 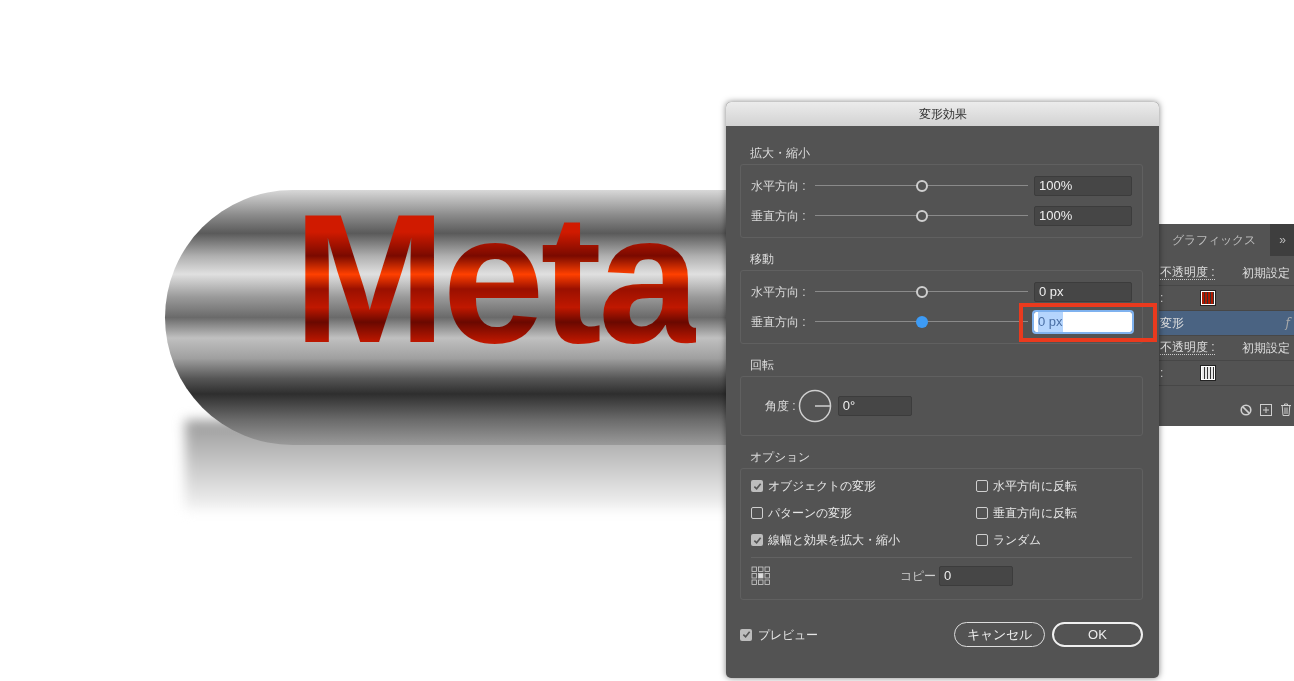 What do you see at coordinates (780, 153) in the screenshot?
I see `group-title: 拡大・縮小` at bounding box center [780, 153].